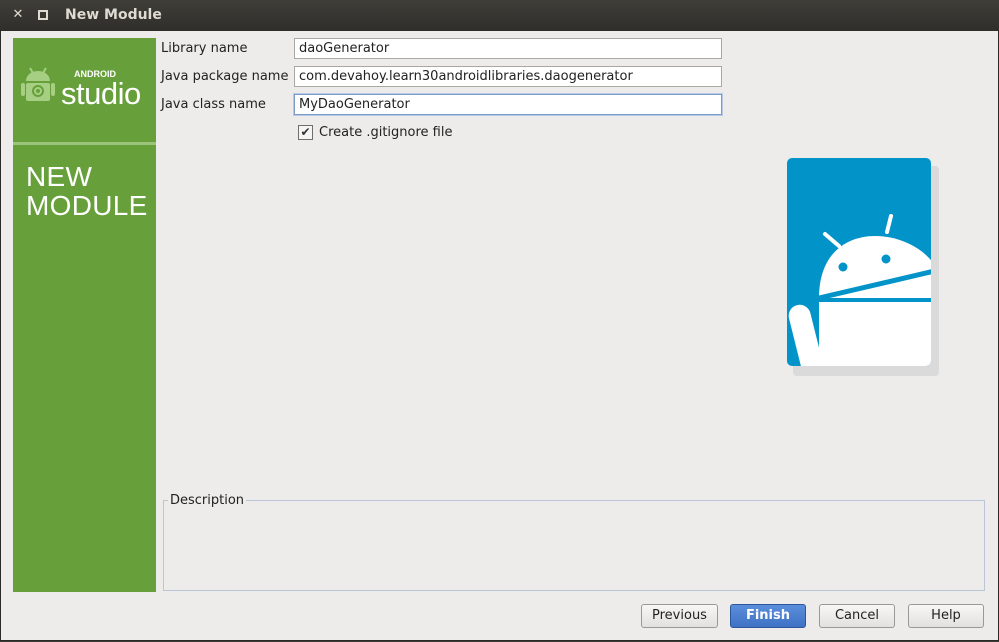 The height and width of the screenshot is (642, 999). Describe the element at coordinates (857, 616) in the screenshot. I see `cancel-button: Cancel` at that location.